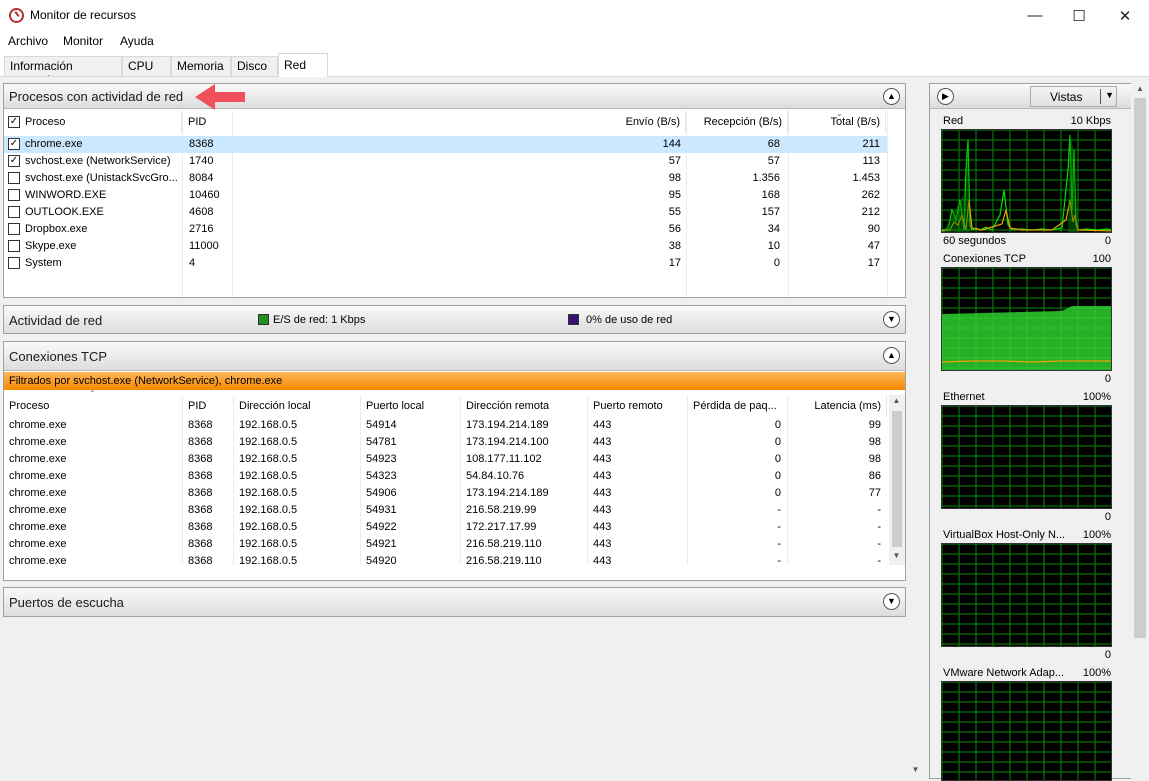  What do you see at coordinates (524, 406) in the screenshot?
I see `col-direccion-remota: Dirección remota` at bounding box center [524, 406].